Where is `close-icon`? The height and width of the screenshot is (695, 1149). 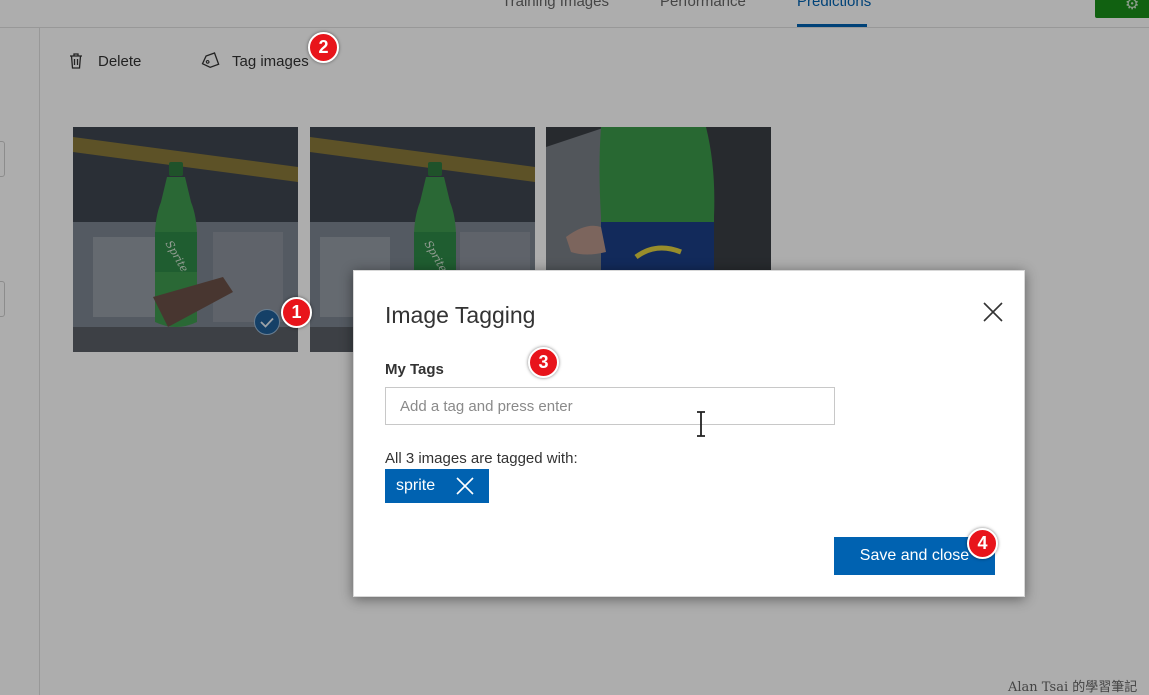 close-icon is located at coordinates (993, 312).